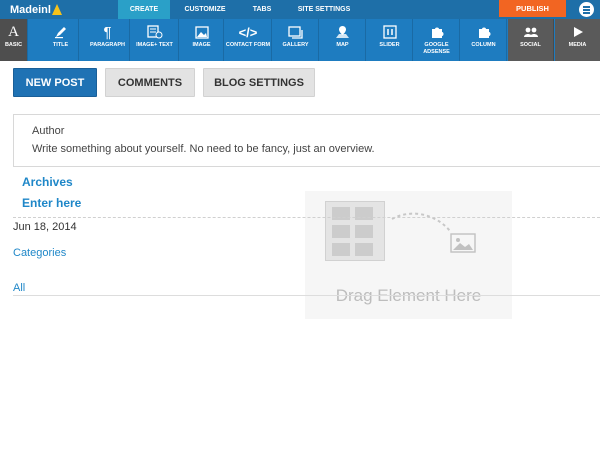 Image resolution: width=600 pixels, height=455 pixels. Describe the element at coordinates (408, 255) in the screenshot. I see `drop-zone: Drag Element Here` at that location.